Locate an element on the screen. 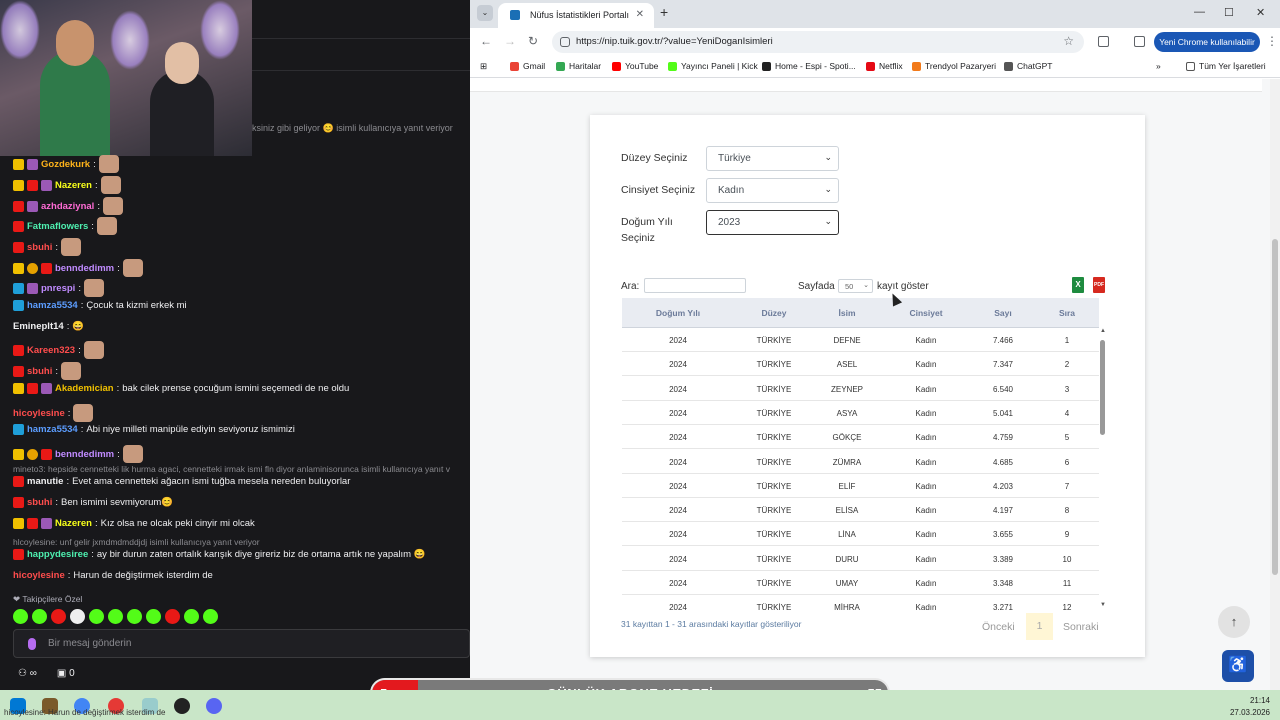 The width and height of the screenshot is (1280, 720). bookmark-kick: Yayıncı Paneli | Kick is located at coordinates (713, 66).